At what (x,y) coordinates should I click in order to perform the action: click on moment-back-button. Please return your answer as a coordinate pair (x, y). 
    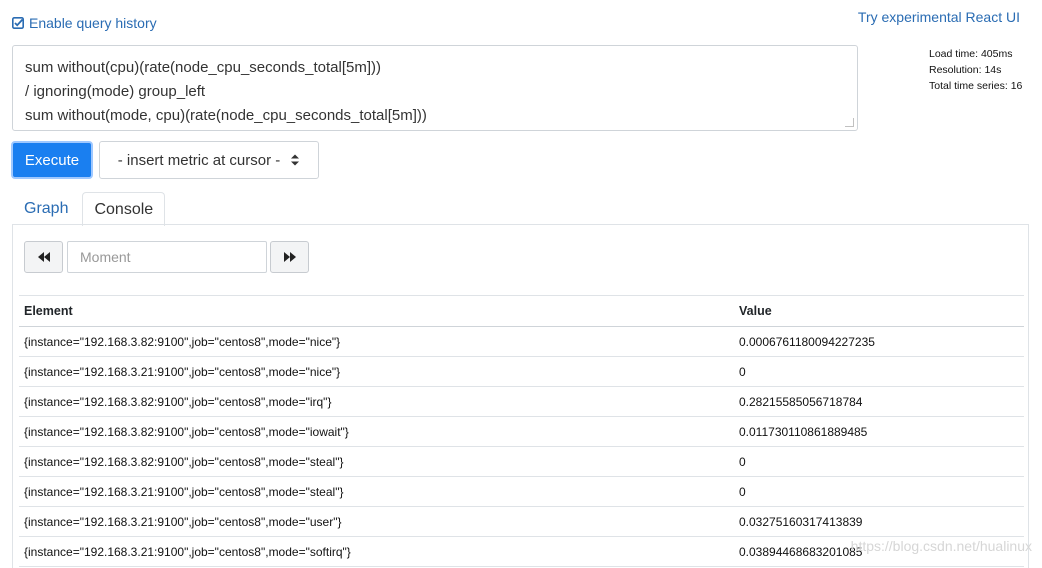
    Looking at the image, I should click on (43, 257).